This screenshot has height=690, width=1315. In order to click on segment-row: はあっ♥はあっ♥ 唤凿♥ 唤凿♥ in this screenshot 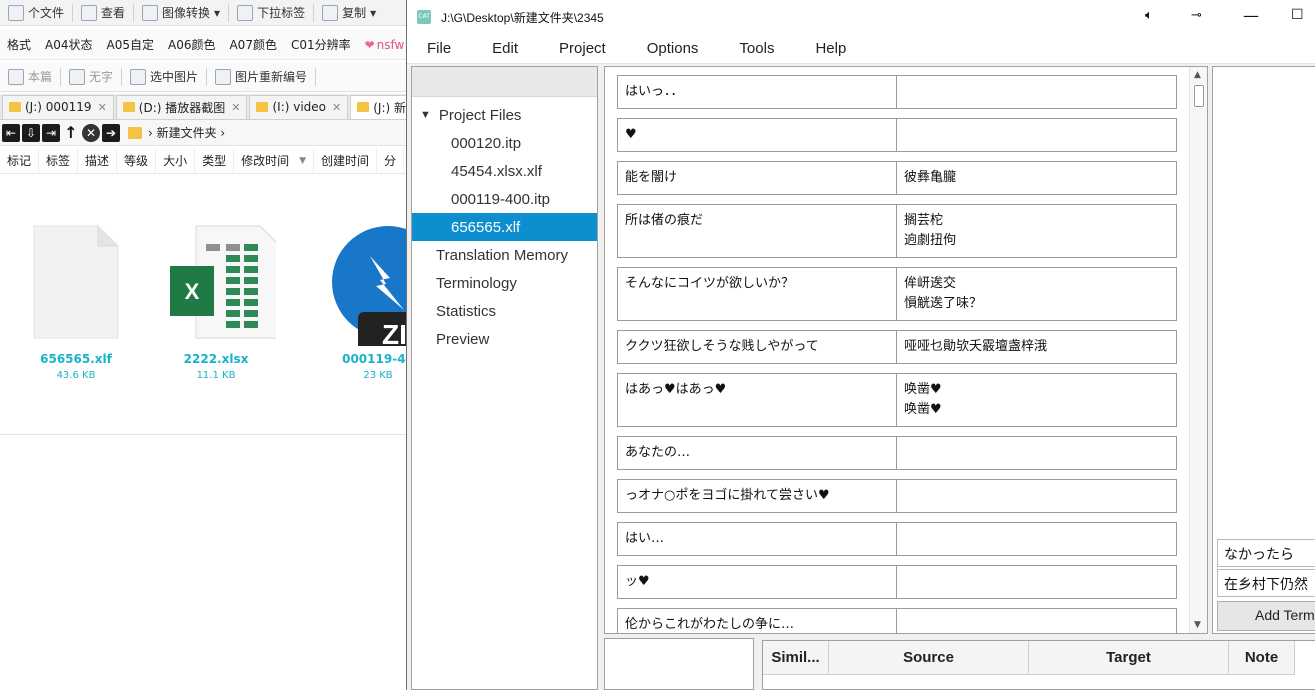, I will do `click(897, 400)`.